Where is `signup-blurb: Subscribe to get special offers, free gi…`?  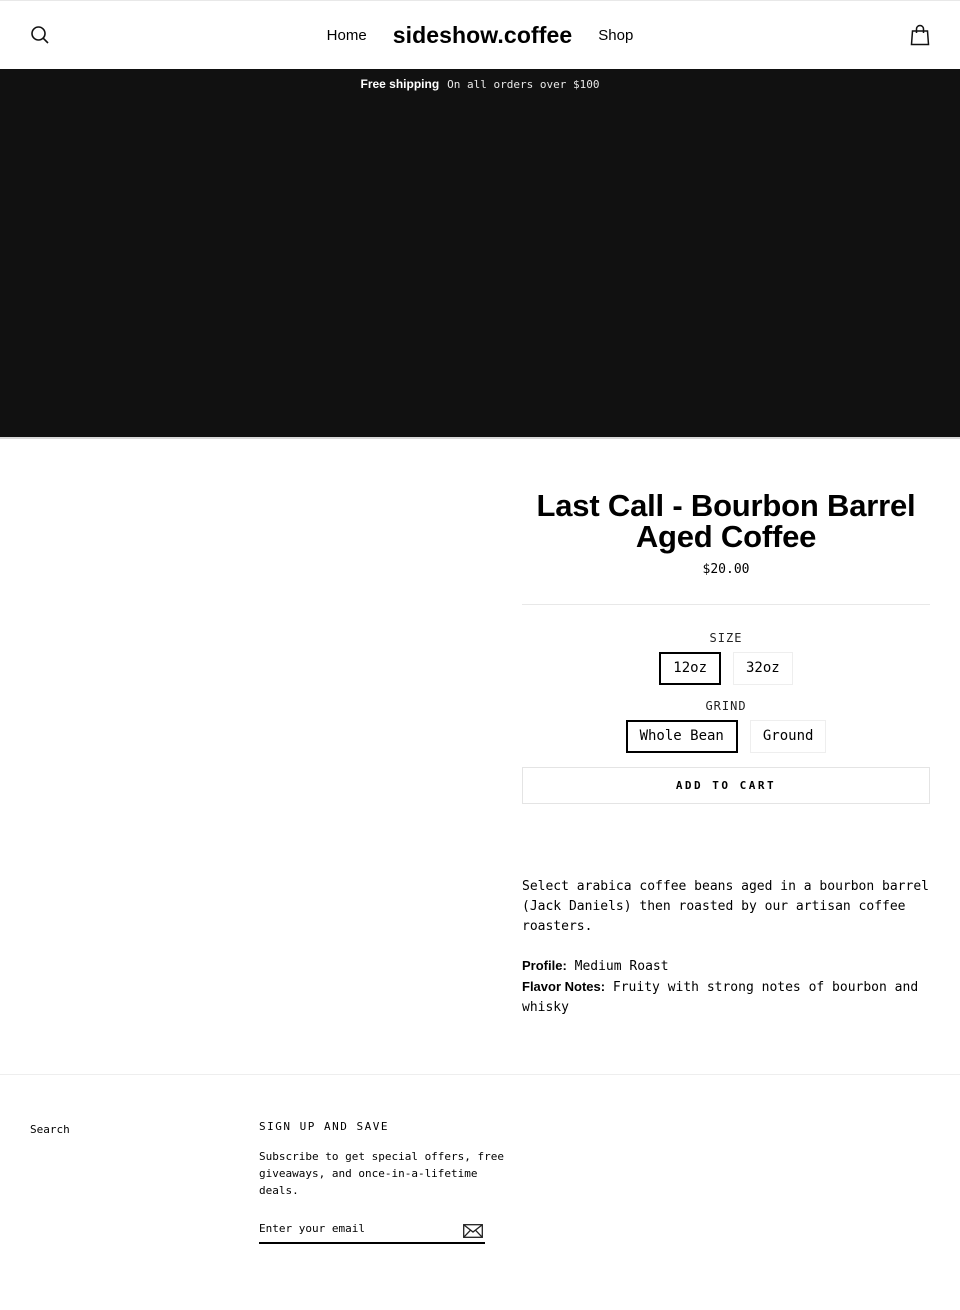 signup-blurb: Subscribe to get special offers, free gi… is located at coordinates (382, 1173).